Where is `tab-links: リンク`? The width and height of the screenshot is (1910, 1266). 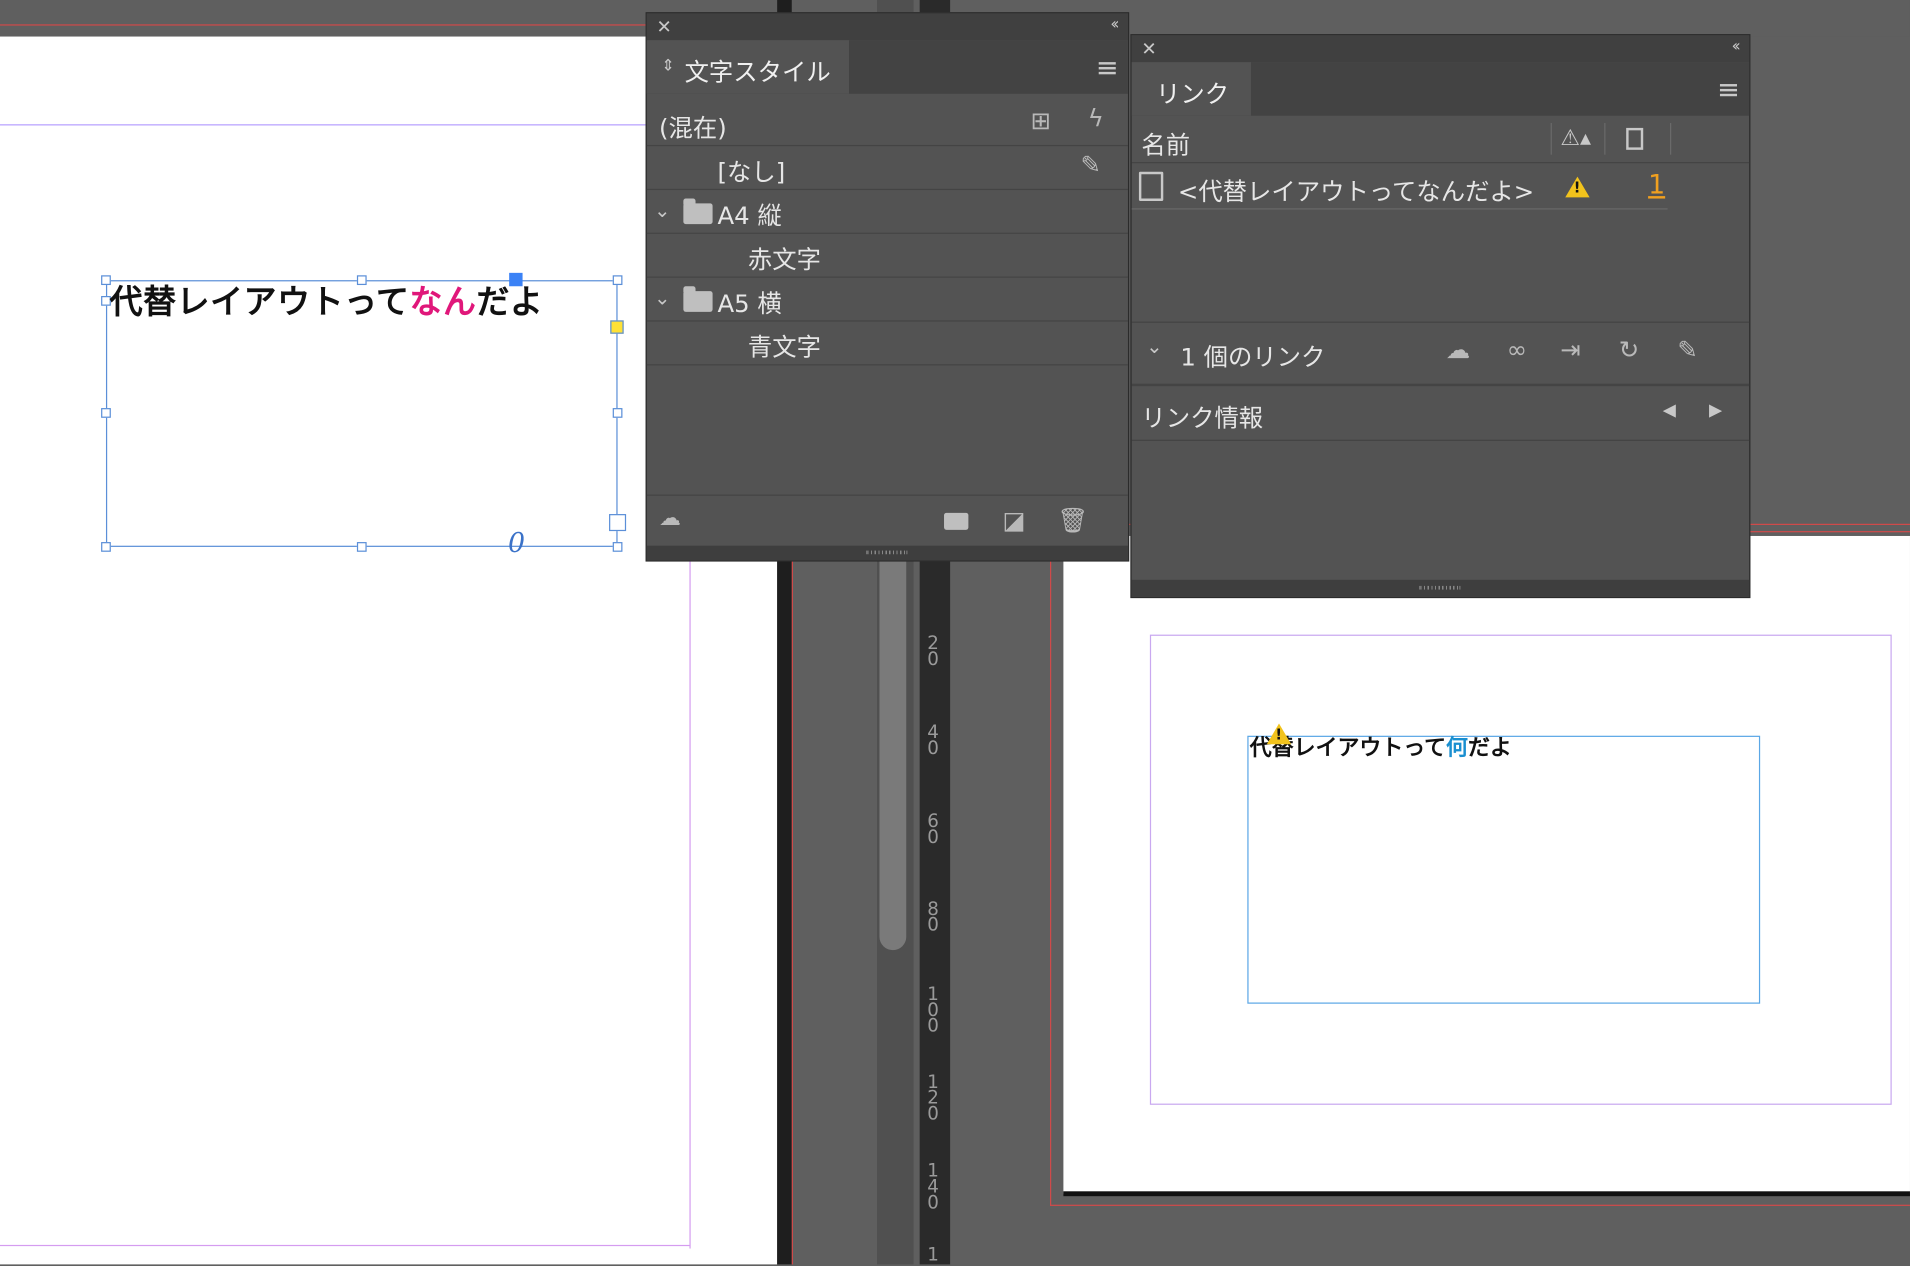 tab-links: リンク is located at coordinates (1191, 89).